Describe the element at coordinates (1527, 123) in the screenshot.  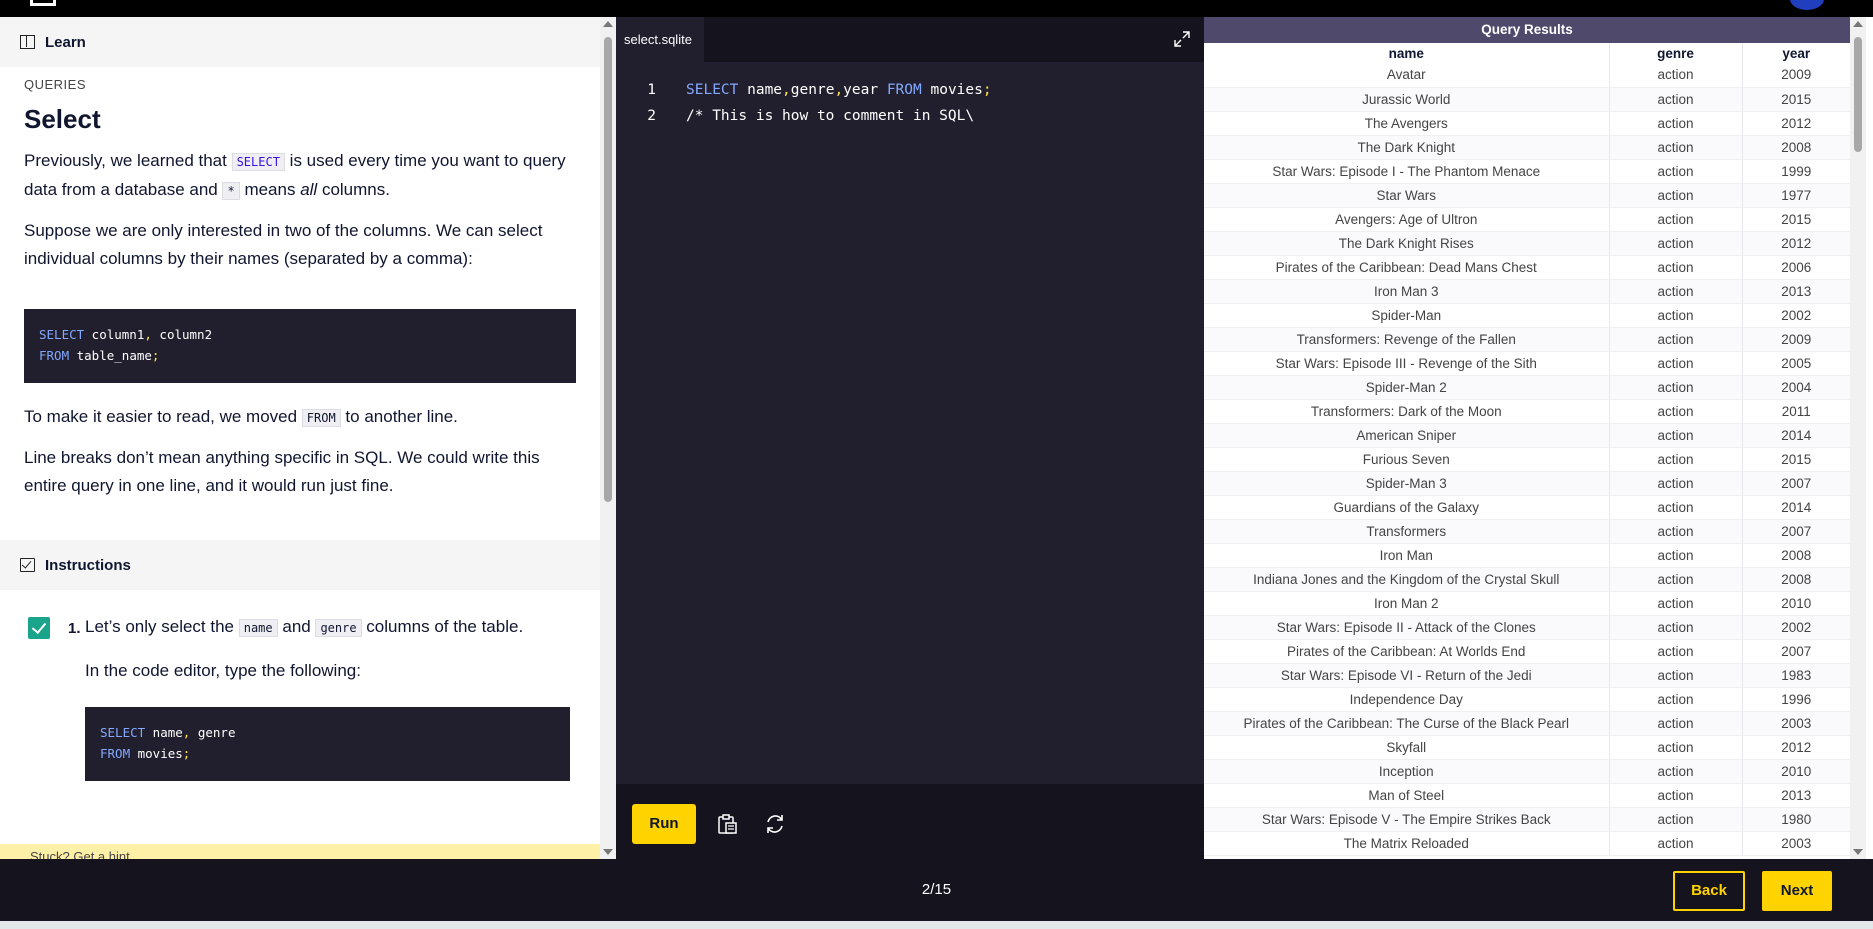
I see `table-row: The Avengers action 2012` at that location.